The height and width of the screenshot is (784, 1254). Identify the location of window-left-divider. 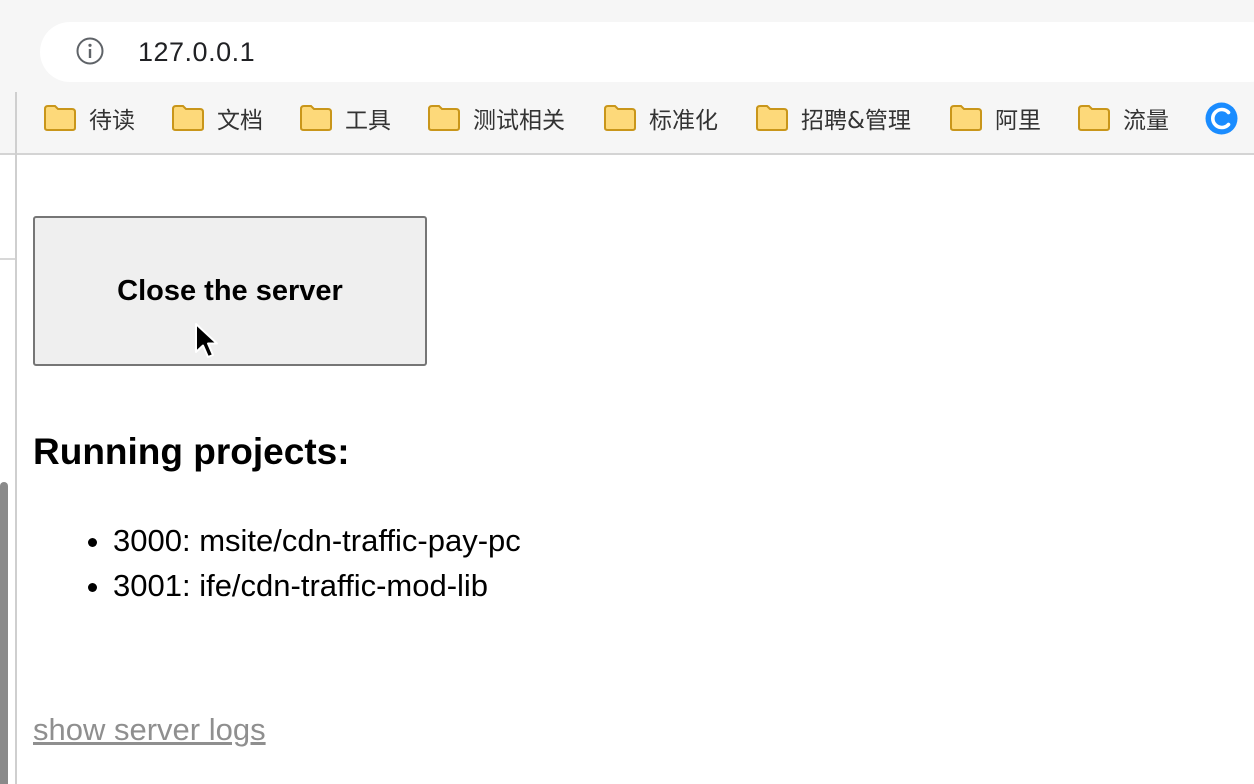
(7, 259).